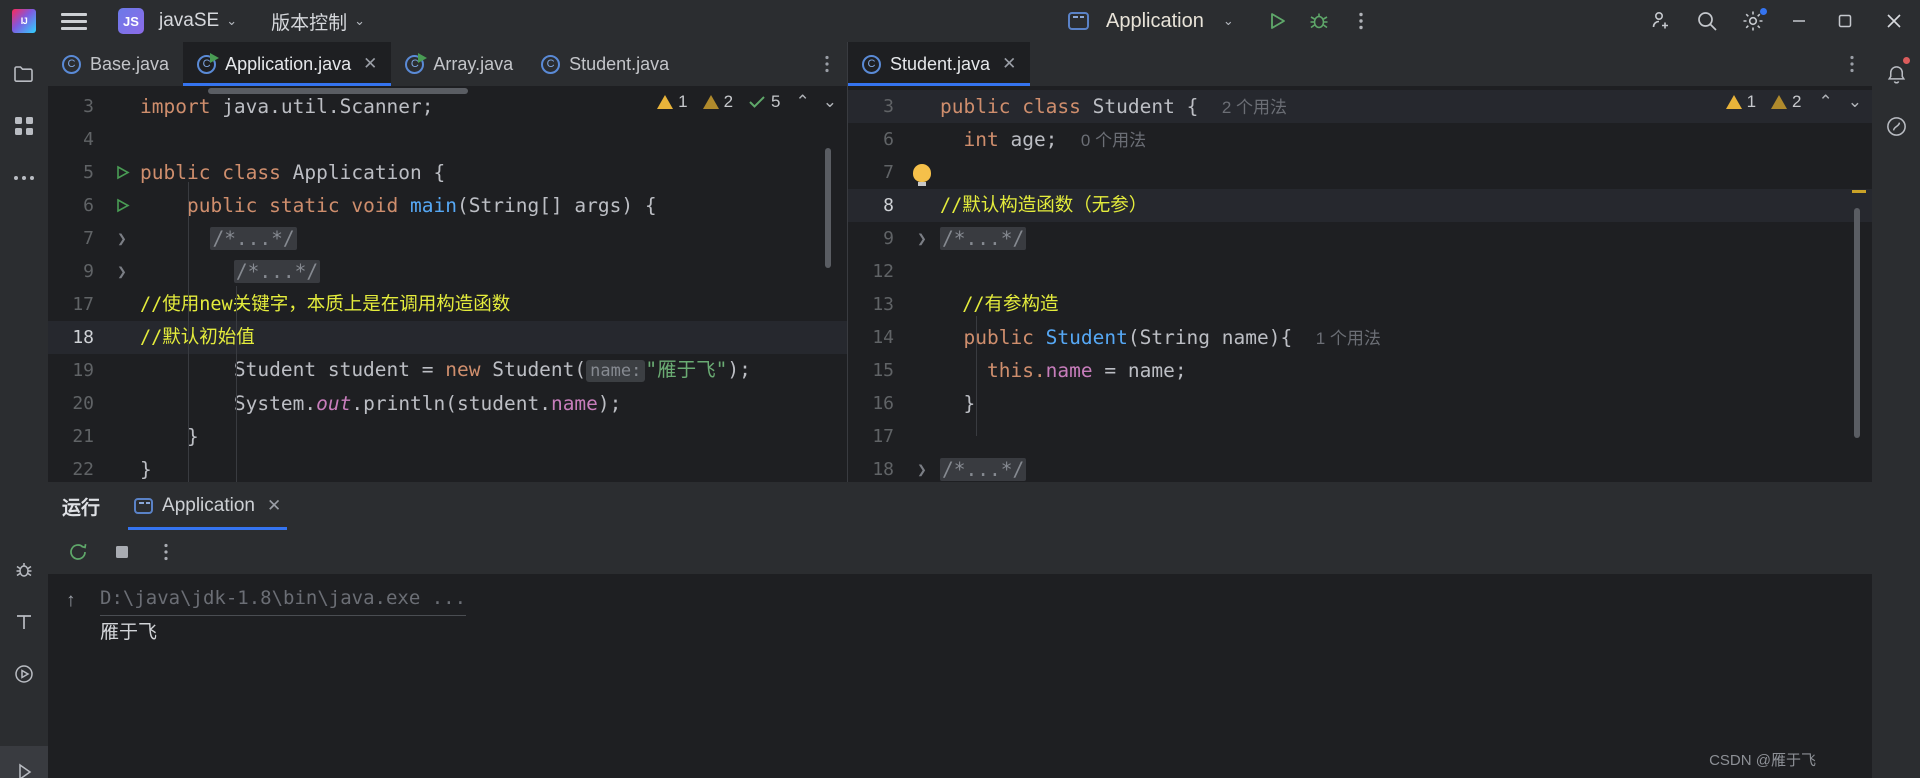  What do you see at coordinates (24, 74) in the screenshot?
I see `project-tool-icon` at bounding box center [24, 74].